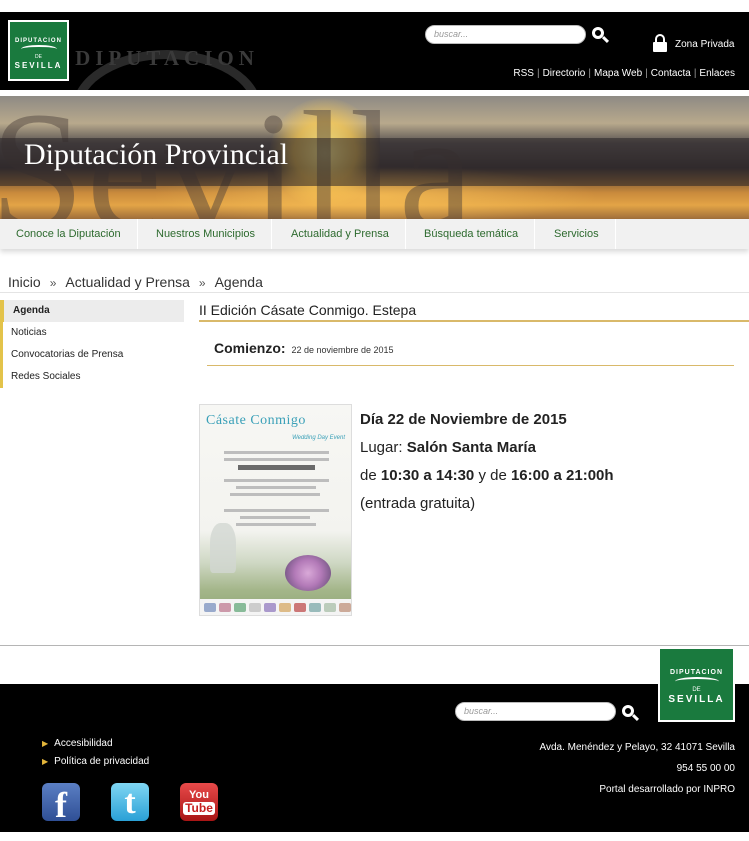 This screenshot has height=841, width=749. What do you see at coordinates (660, 43) in the screenshot?
I see `lock-icon` at bounding box center [660, 43].